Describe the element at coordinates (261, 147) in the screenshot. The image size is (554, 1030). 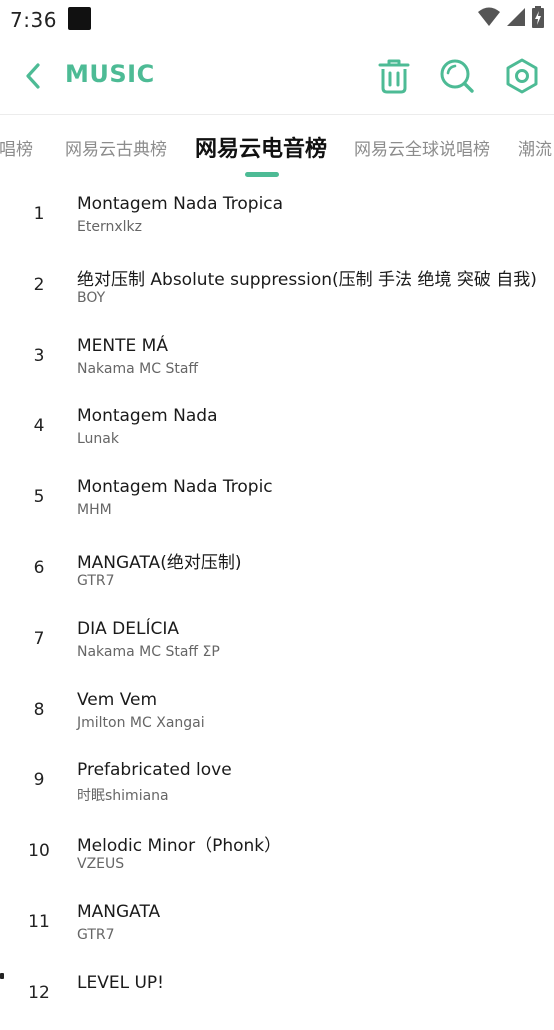
I see `tab-electronic-chart: 网易云电音榜` at that location.